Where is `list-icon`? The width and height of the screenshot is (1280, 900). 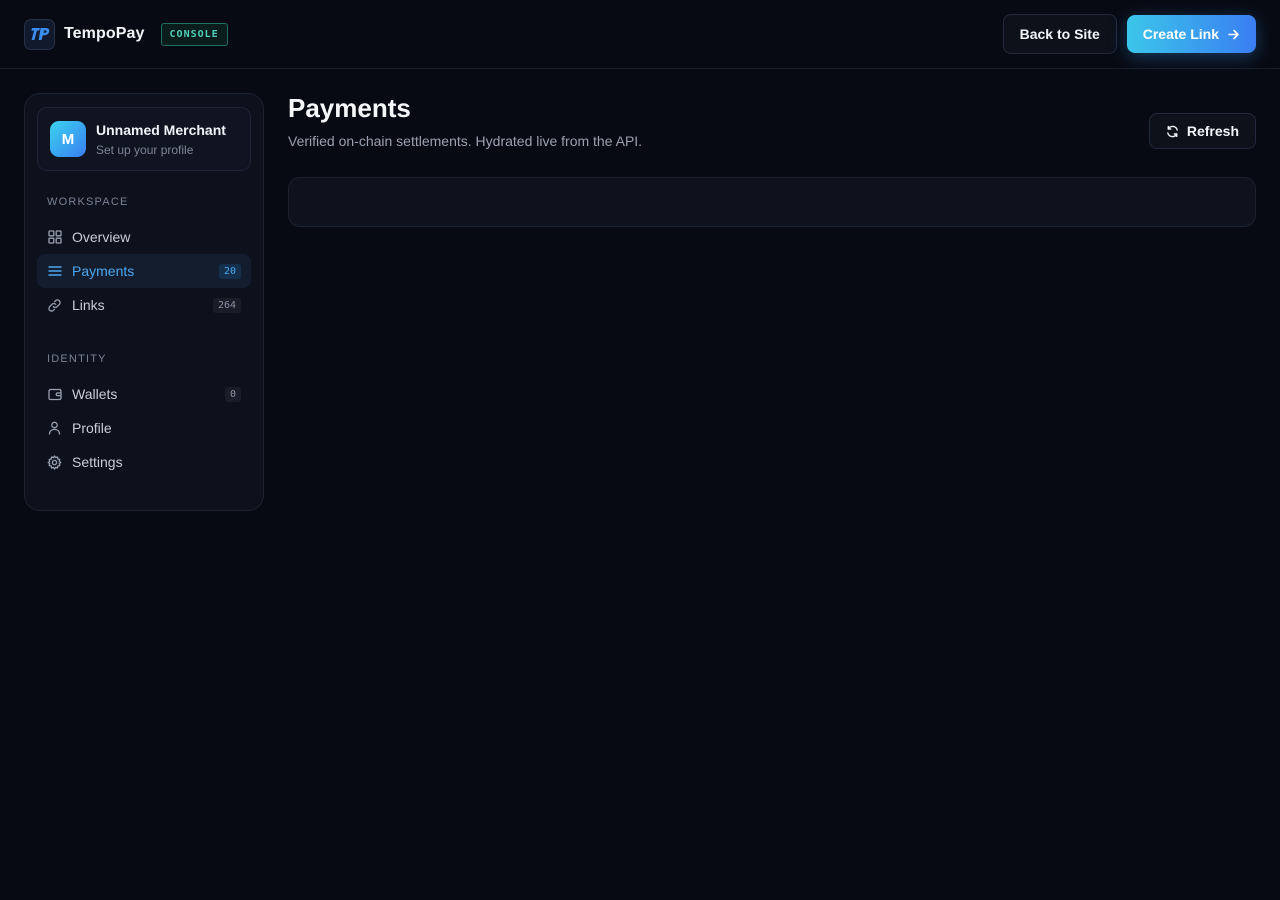
list-icon is located at coordinates (54, 271).